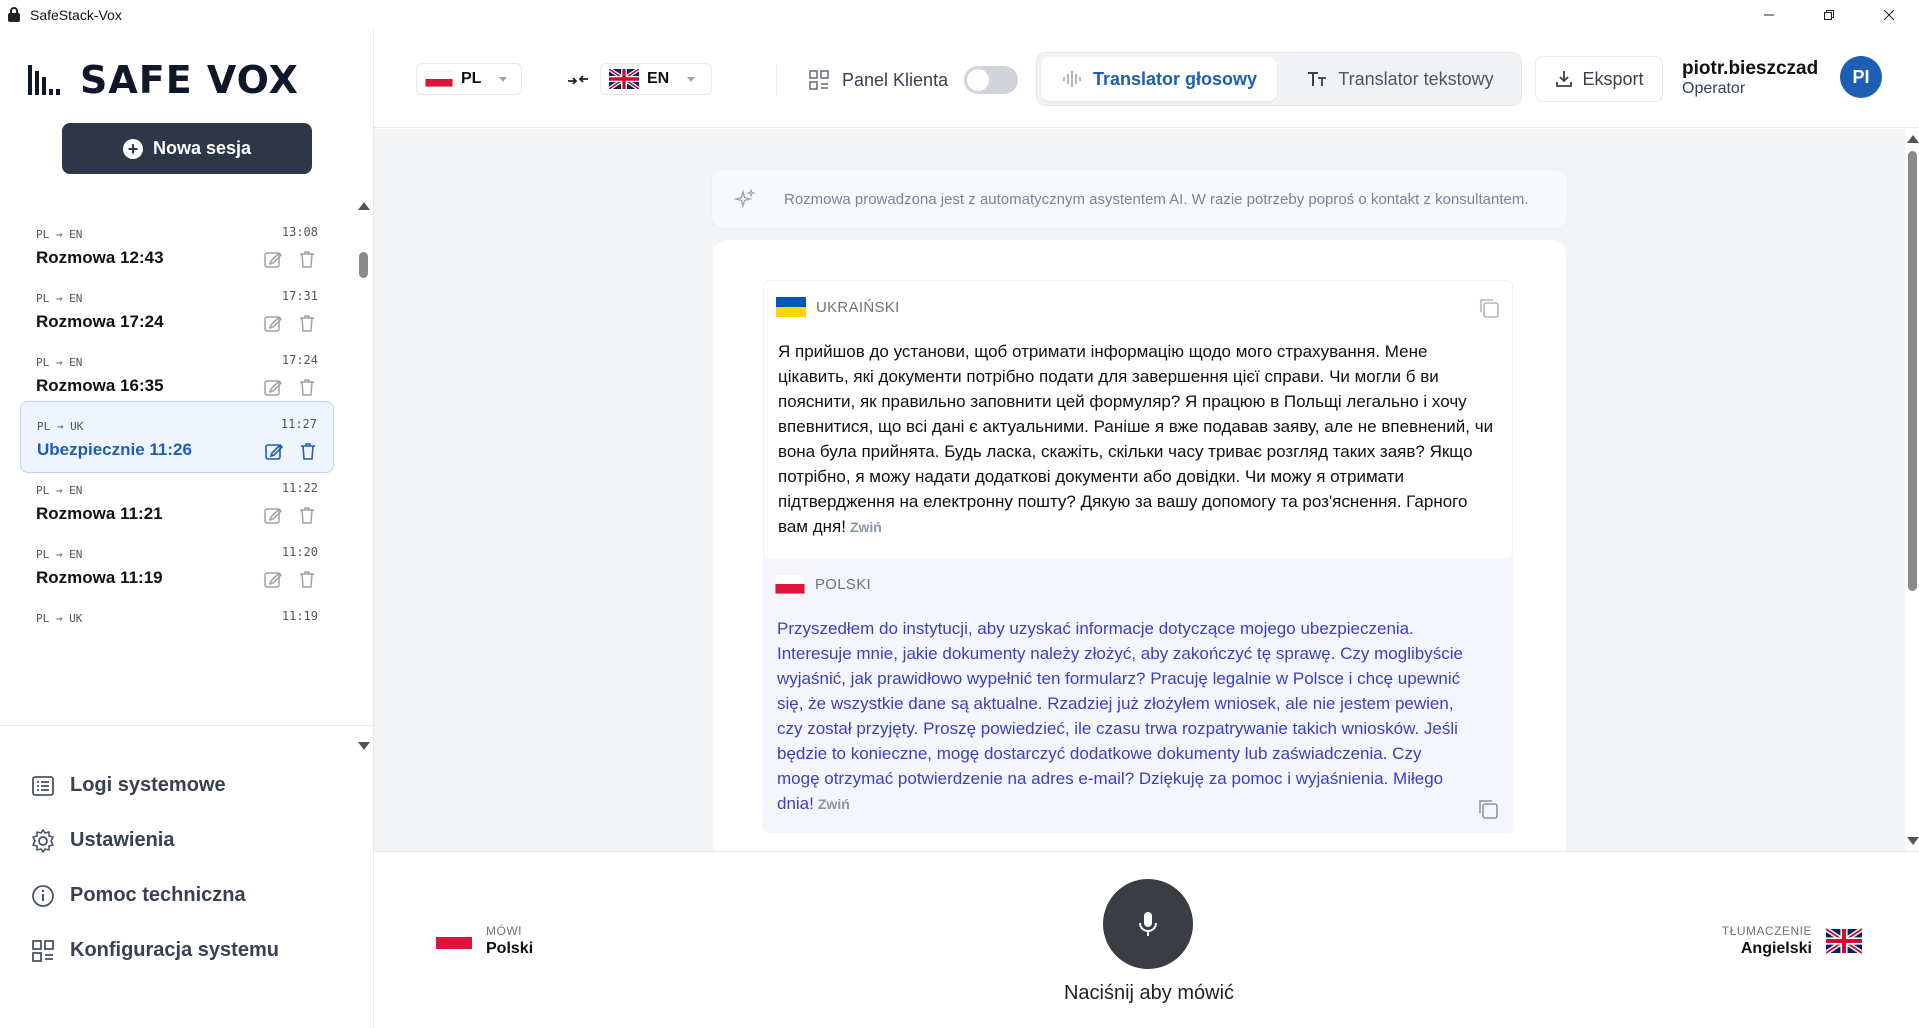 The width and height of the screenshot is (1919, 1028). I want to click on source-language-select: PL, so click(469, 79).